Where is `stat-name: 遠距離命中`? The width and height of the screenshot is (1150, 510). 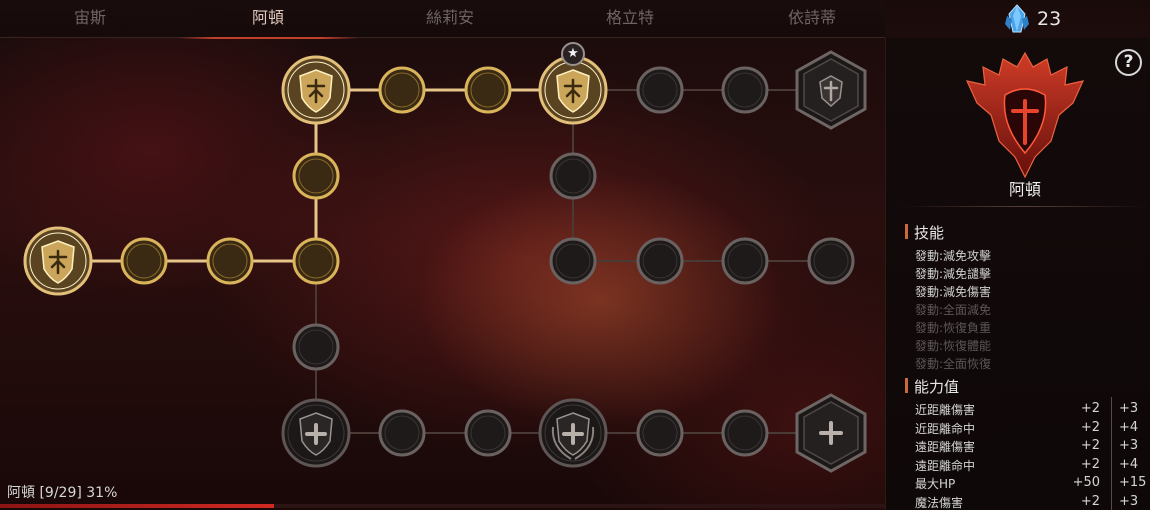
stat-name: 遠距離命中 is located at coordinates (945, 465).